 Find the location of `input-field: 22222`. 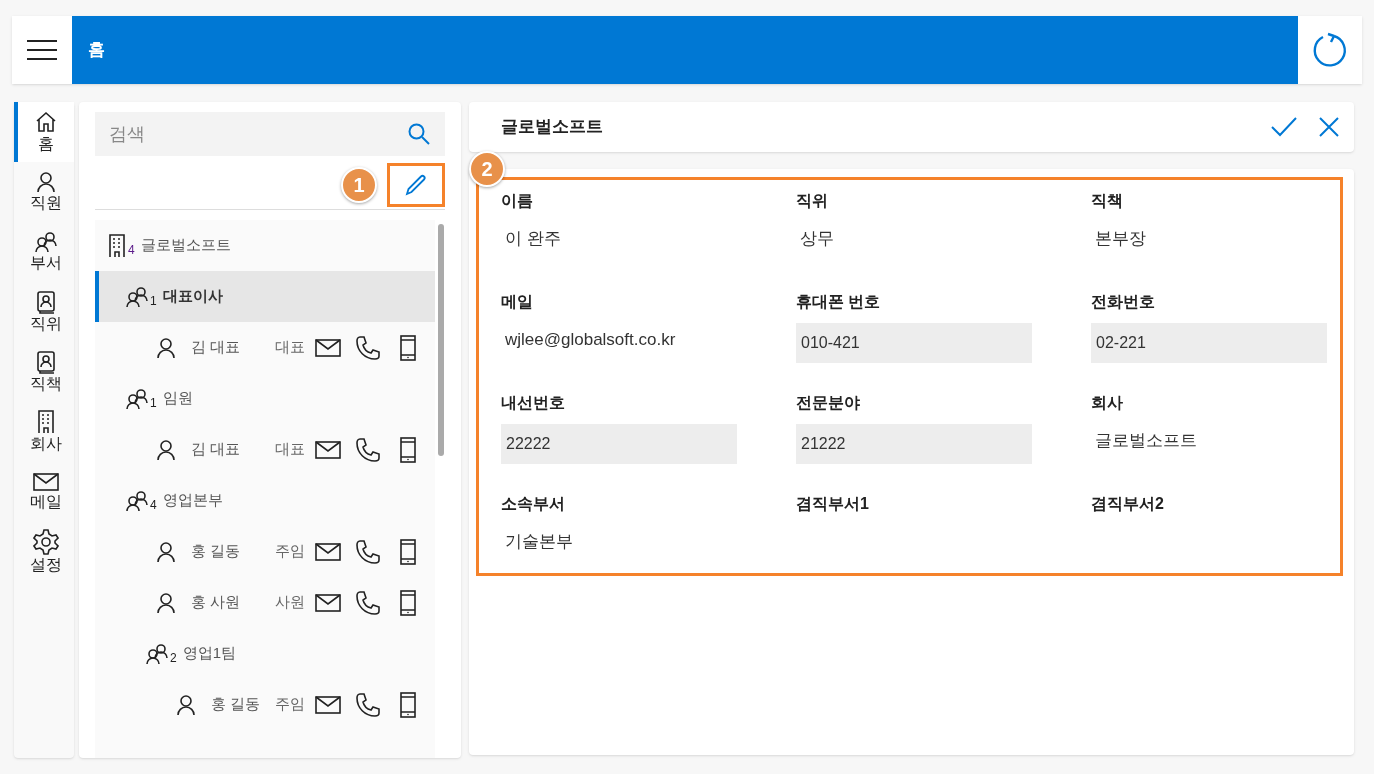

input-field: 22222 is located at coordinates (619, 444).